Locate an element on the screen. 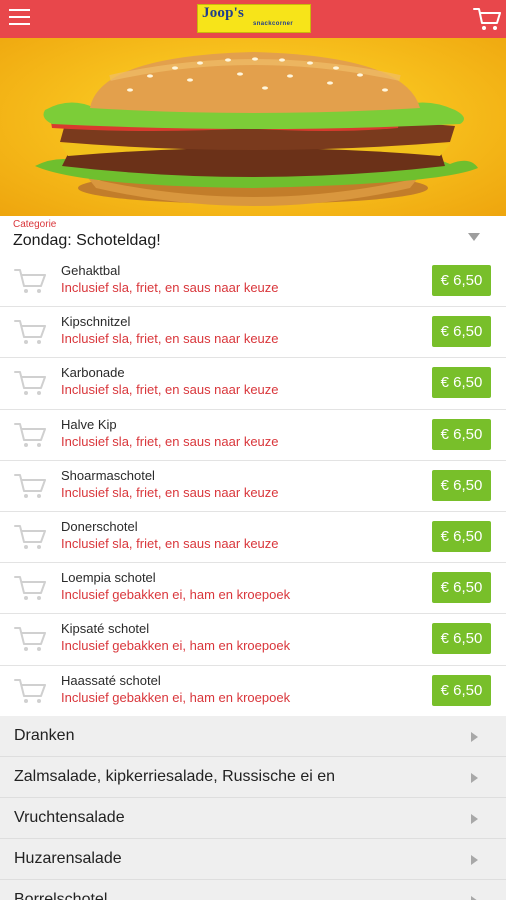 This screenshot has height=900, width=506. product-name: Kipsaté schotel is located at coordinates (105, 629).